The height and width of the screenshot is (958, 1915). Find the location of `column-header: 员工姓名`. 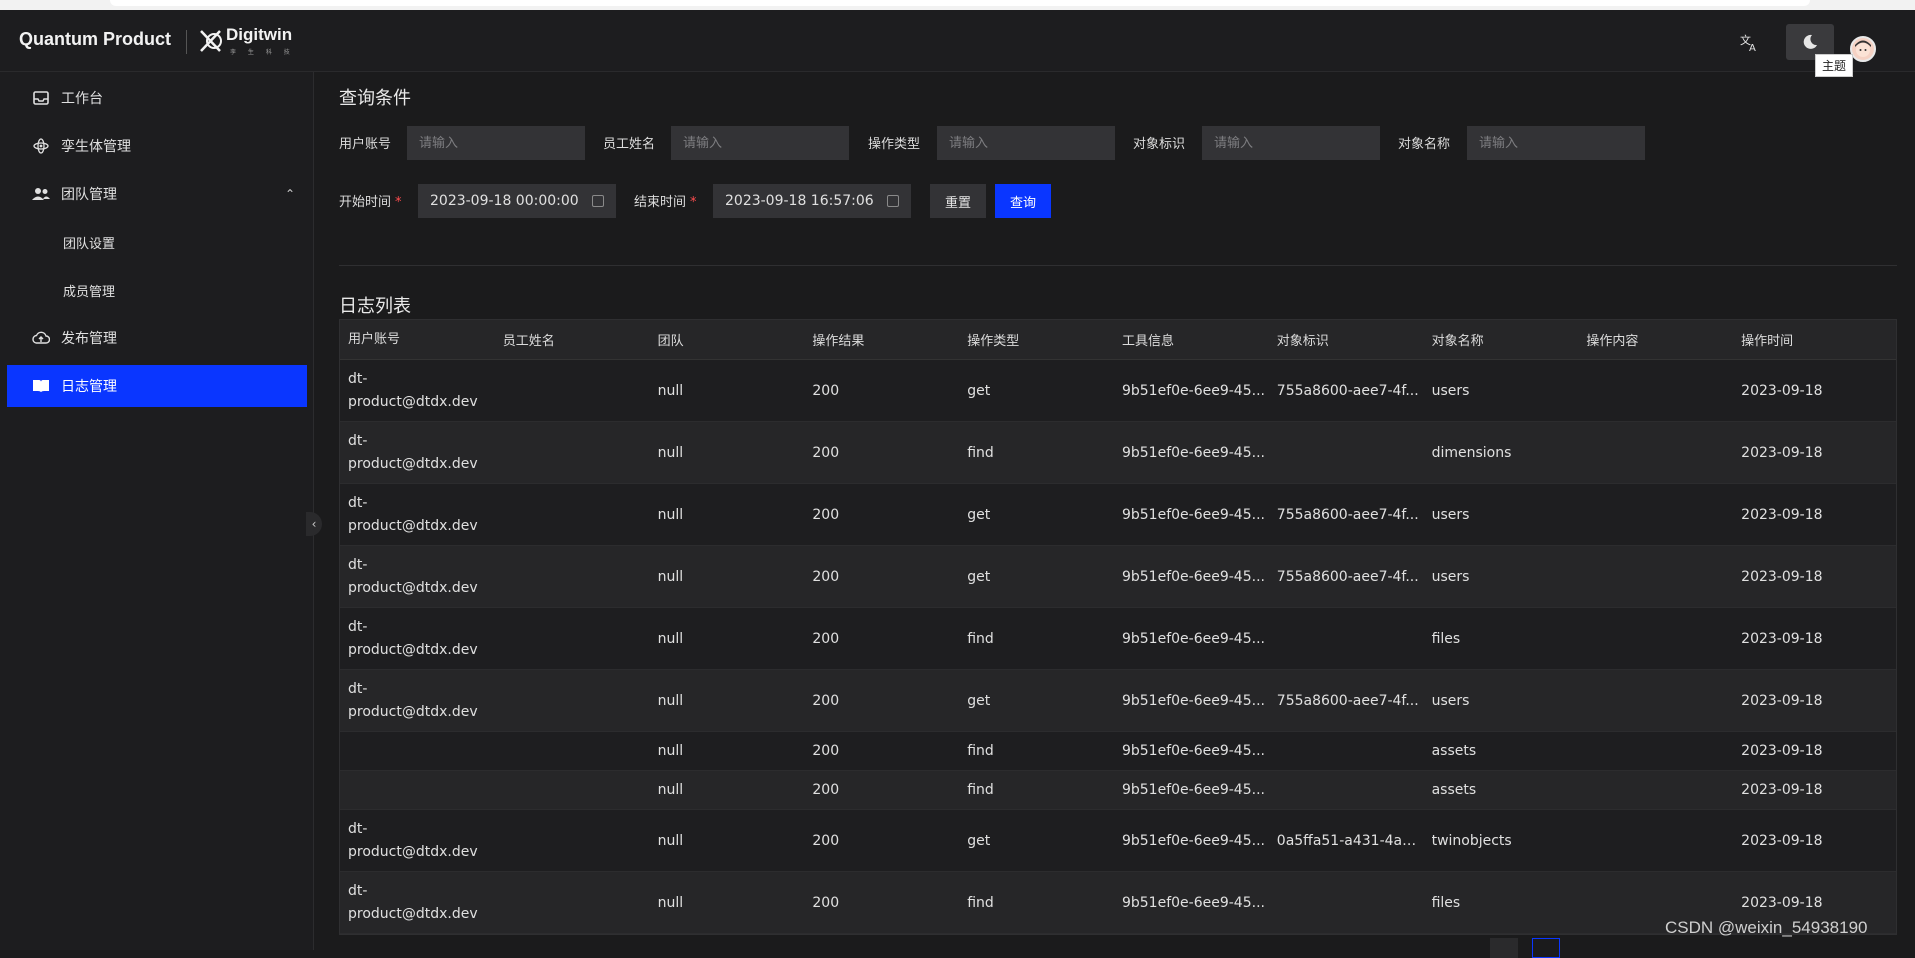

column-header: 员工姓名 is located at coordinates (572, 339).